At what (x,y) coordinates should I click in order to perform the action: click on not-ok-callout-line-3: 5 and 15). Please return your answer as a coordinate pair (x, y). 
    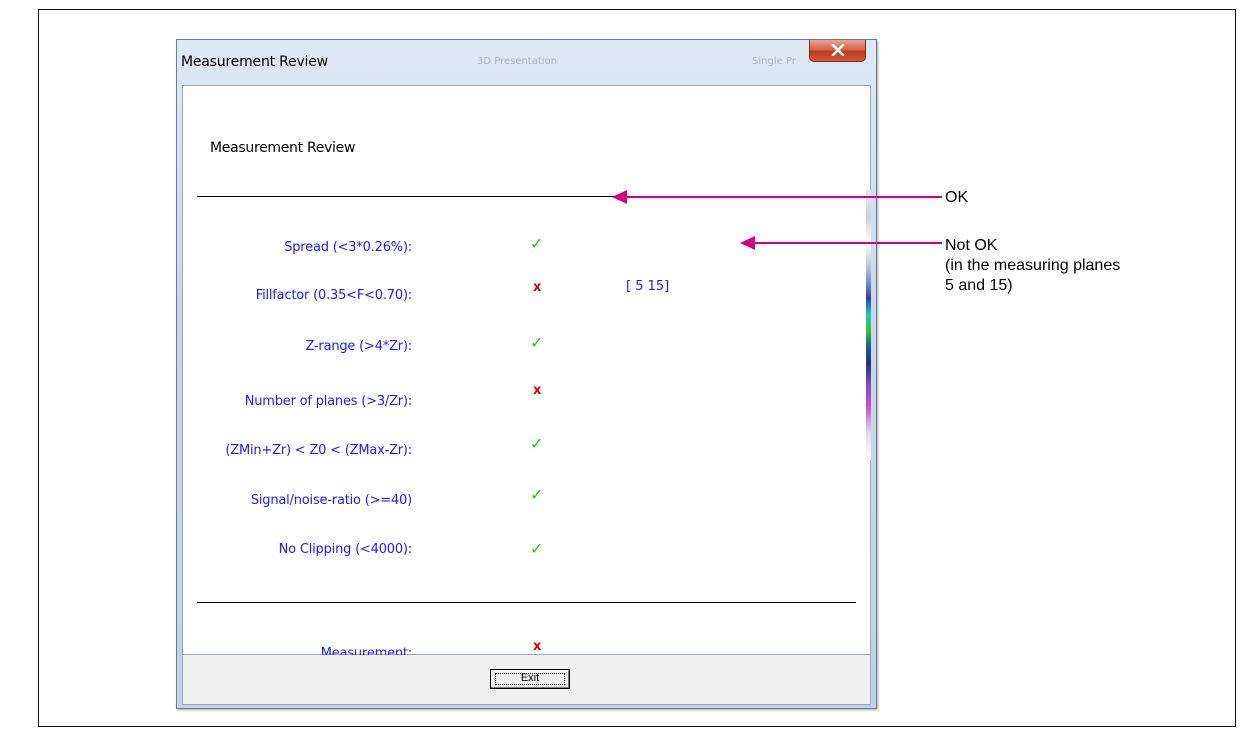
    Looking at the image, I should click on (979, 285).